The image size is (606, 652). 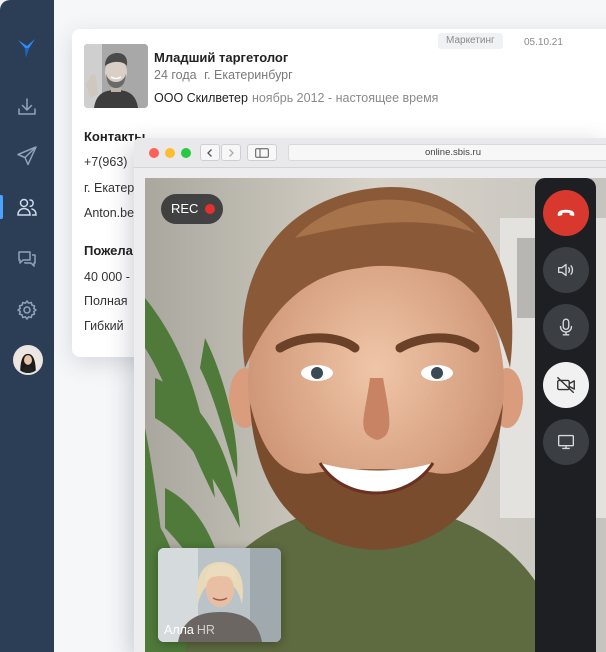 I want to click on chevron-right-icon, so click(x=231, y=152).